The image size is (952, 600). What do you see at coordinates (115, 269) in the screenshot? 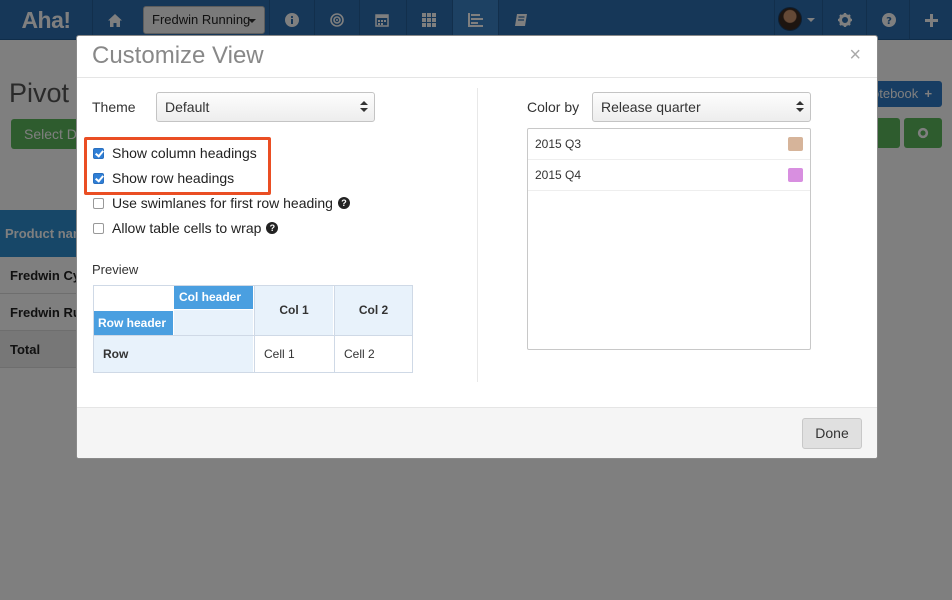
I see `preview-label: Preview` at bounding box center [115, 269].